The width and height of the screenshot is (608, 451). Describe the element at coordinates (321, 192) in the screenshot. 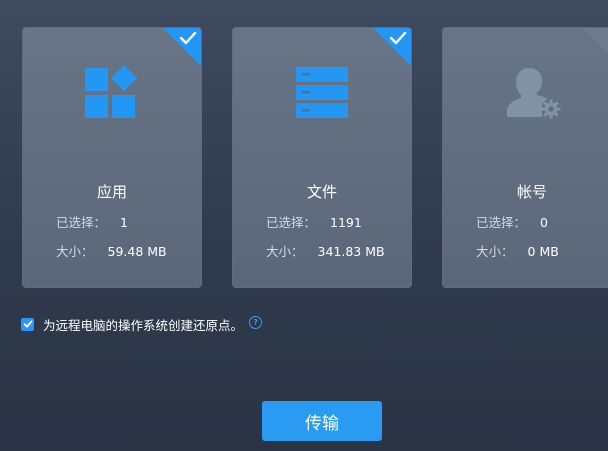

I see `card-title: 文件` at that location.